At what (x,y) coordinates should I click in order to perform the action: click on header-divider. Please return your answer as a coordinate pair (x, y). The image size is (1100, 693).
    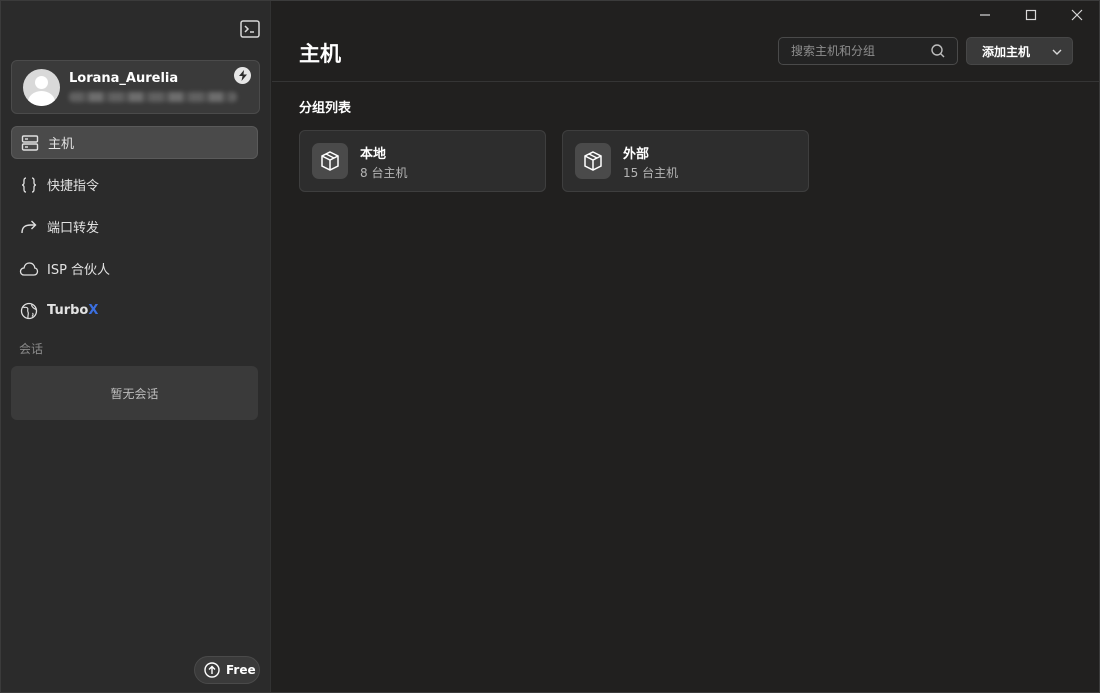
    Looking at the image, I should click on (685, 81).